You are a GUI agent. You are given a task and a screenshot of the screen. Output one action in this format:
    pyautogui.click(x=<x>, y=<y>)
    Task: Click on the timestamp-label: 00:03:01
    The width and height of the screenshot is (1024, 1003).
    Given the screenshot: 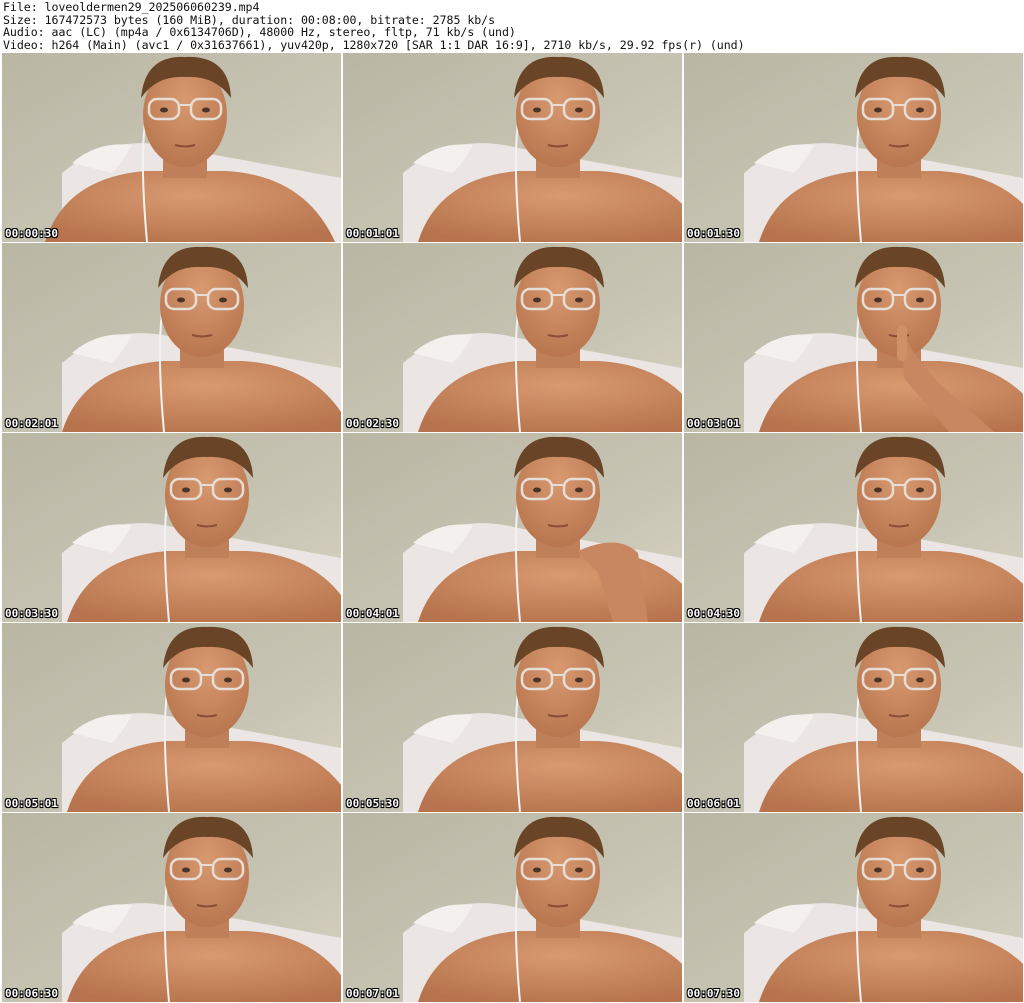 What is the action you would take?
    pyautogui.click(x=713, y=423)
    